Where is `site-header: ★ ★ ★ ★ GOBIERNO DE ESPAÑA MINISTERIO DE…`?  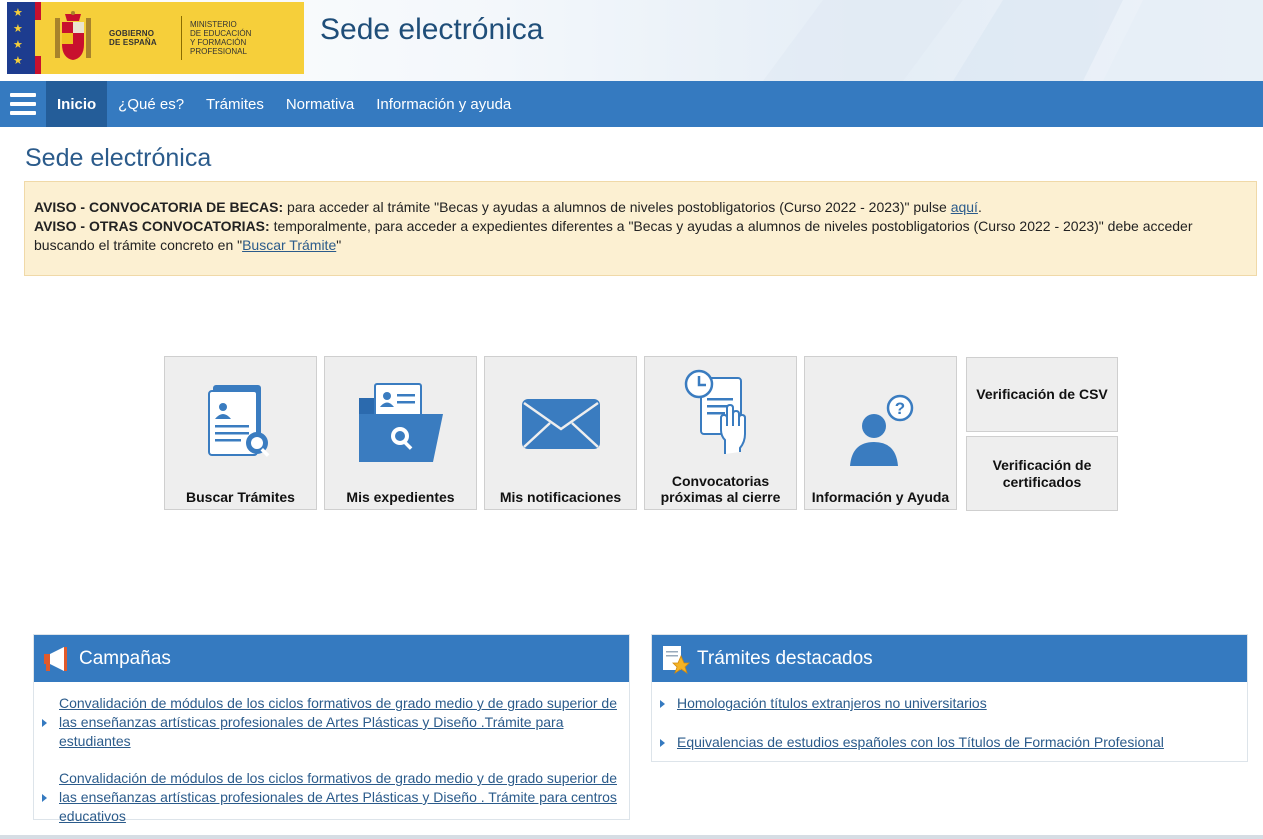
site-header: ★ ★ ★ ★ GOBIERNO DE ESPAÑA MINISTERIO DE… is located at coordinates (631, 40).